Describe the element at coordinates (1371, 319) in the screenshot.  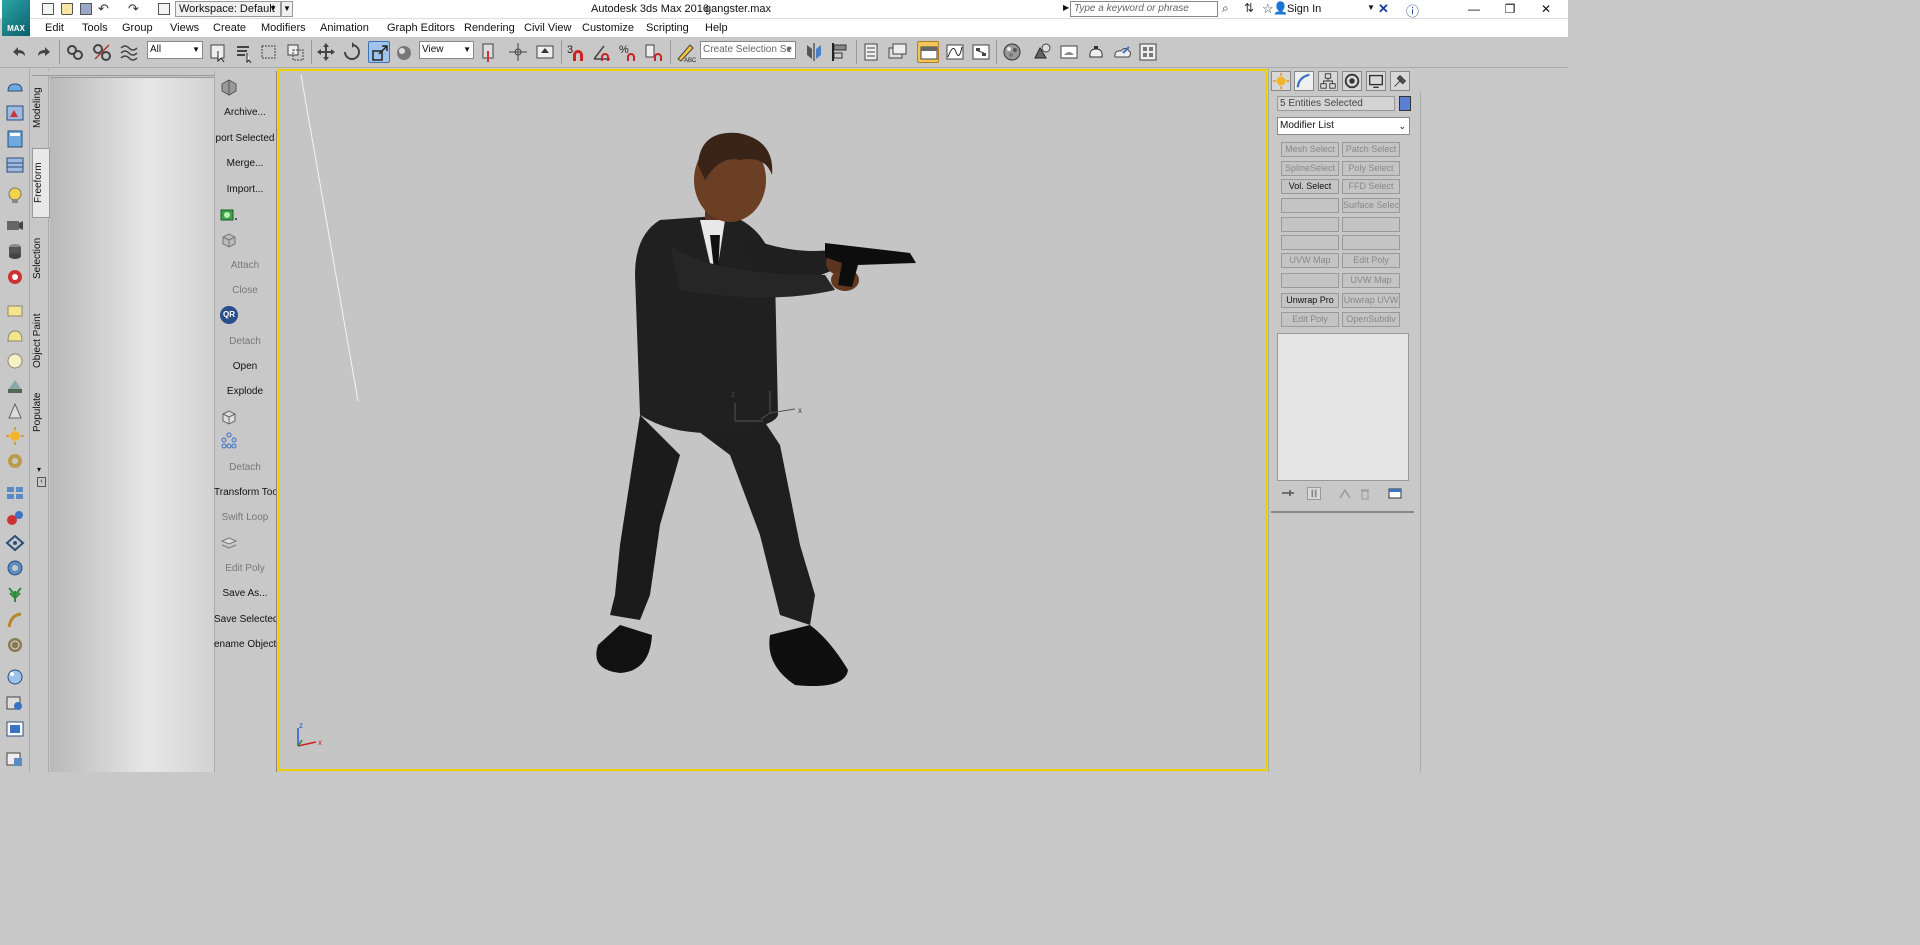
I see `opensubdiv-button: OpenSubdiv` at that location.